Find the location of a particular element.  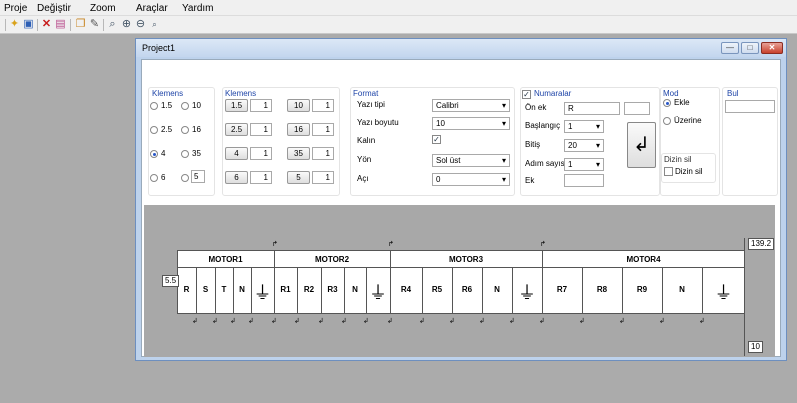

menu-proje: Proje is located at coordinates (15, 8).